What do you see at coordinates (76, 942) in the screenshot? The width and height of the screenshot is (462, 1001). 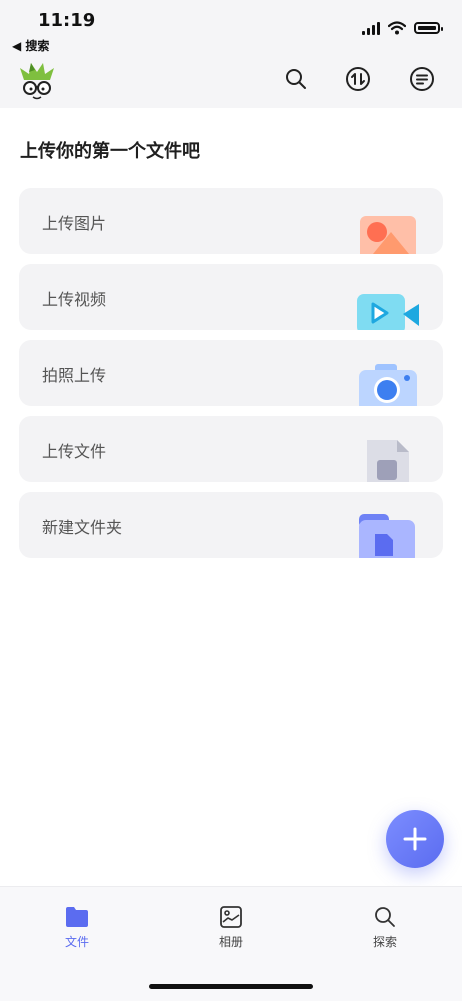 I see `tab-label: 文件` at bounding box center [76, 942].